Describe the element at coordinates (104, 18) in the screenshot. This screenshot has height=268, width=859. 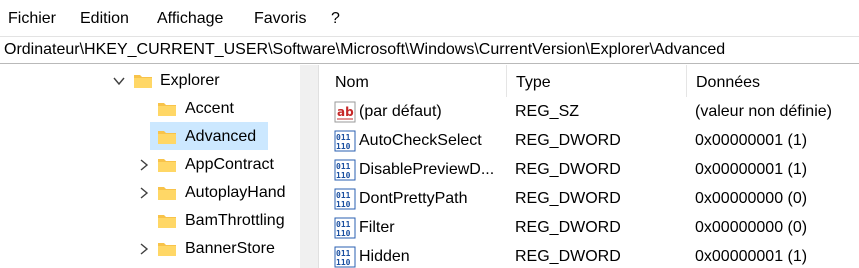
I see `menu-edition: Edition` at that location.